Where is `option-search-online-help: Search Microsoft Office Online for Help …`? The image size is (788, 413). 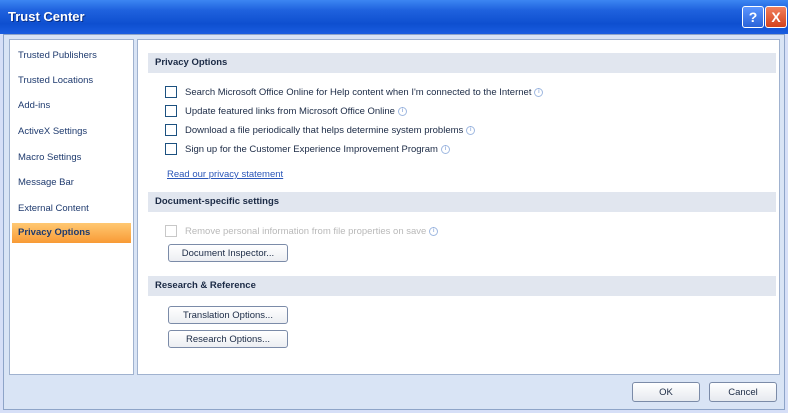 option-search-online-help: Search Microsoft Office Online for Help … is located at coordinates (354, 92).